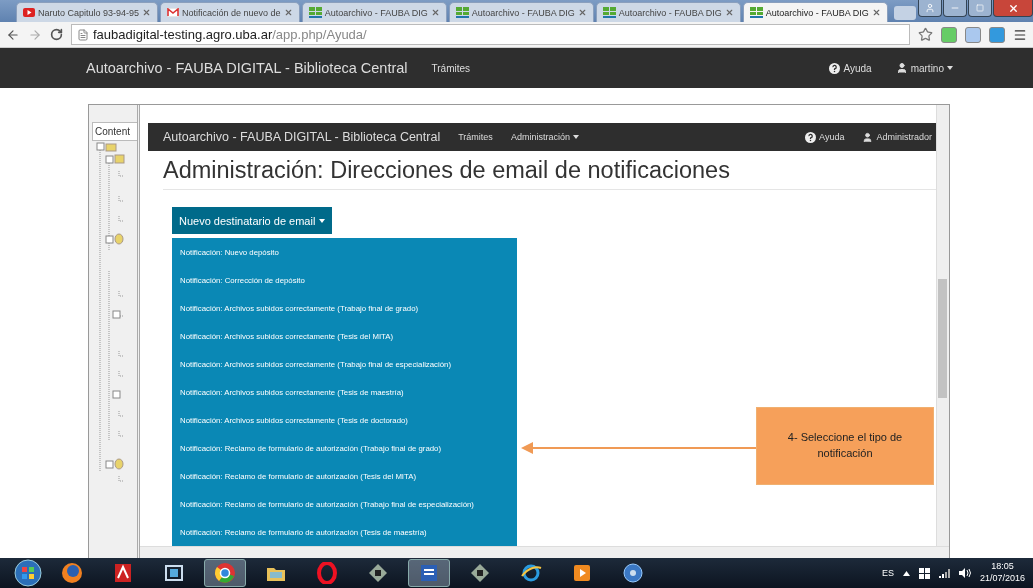 The image size is (1033, 588). Describe the element at coordinates (925, 34) in the screenshot. I see `star-icon` at that location.